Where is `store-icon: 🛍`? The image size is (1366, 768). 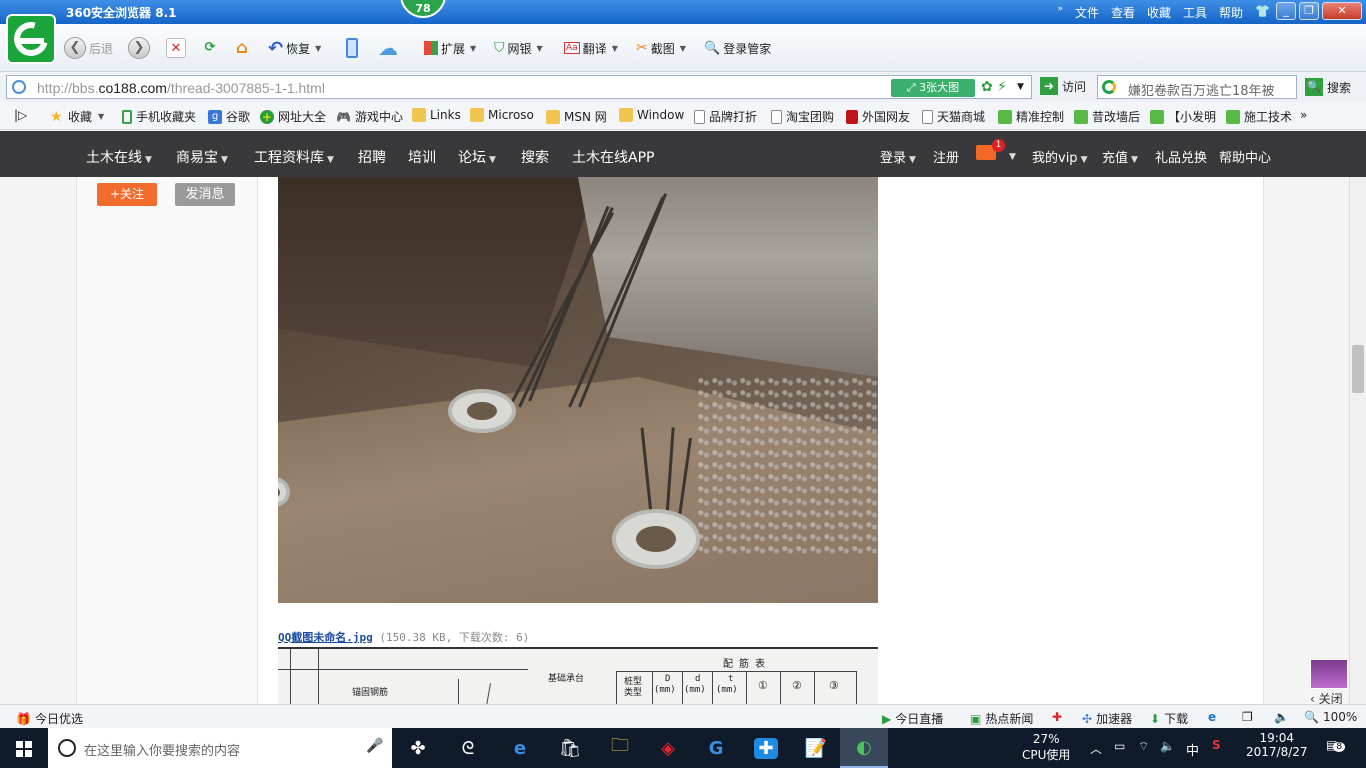 store-icon: 🛍 is located at coordinates (570, 748).